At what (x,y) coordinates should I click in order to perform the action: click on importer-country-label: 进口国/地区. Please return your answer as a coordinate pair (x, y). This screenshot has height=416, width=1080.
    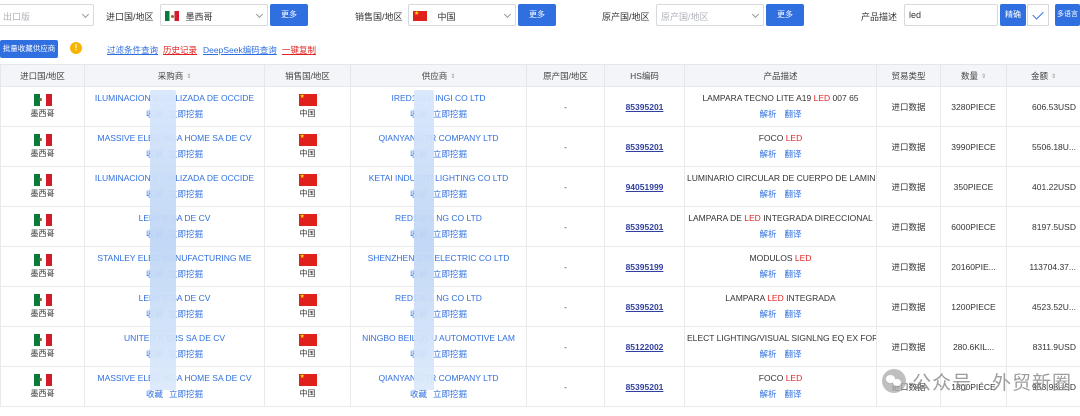
    Looking at the image, I should click on (130, 17).